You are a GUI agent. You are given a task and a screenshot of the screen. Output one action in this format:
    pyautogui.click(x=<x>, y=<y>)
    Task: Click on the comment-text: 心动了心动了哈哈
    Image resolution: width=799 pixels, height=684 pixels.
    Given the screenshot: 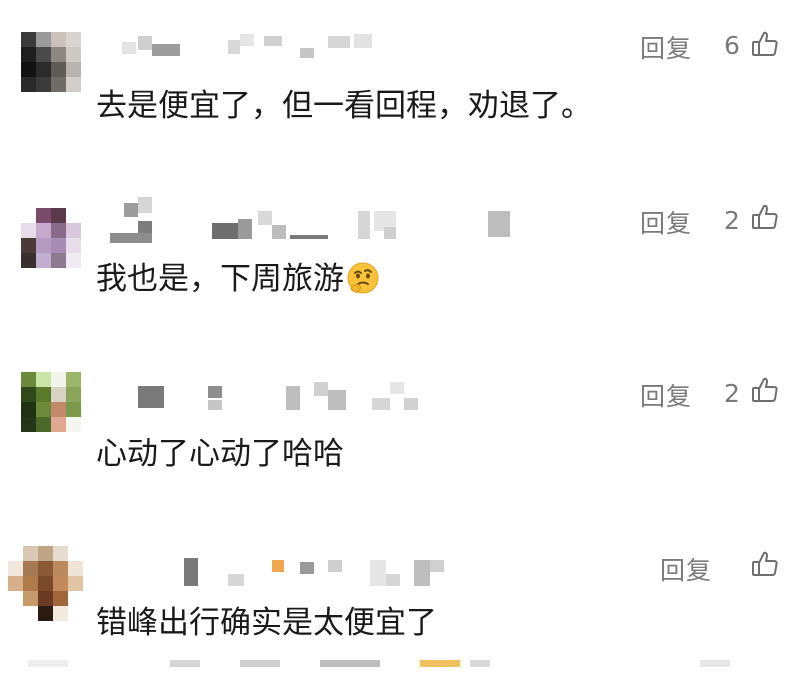 What is the action you would take?
    pyautogui.click(x=220, y=454)
    